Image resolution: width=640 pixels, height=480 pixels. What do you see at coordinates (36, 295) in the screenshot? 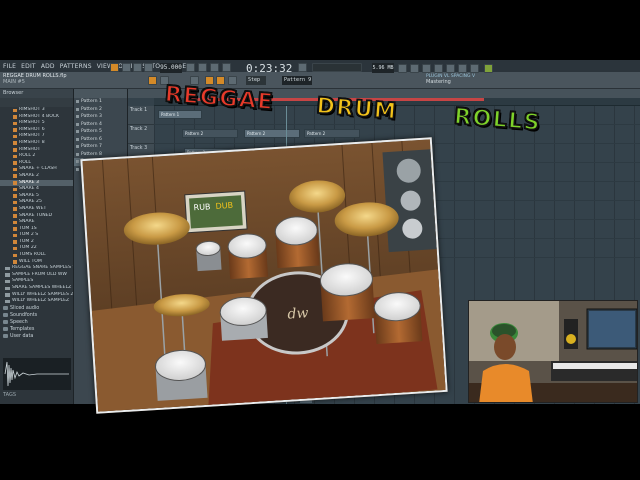
I see `browser-folder-item: WILLY WHEELZ SAMPLES 2024` at bounding box center [36, 295].